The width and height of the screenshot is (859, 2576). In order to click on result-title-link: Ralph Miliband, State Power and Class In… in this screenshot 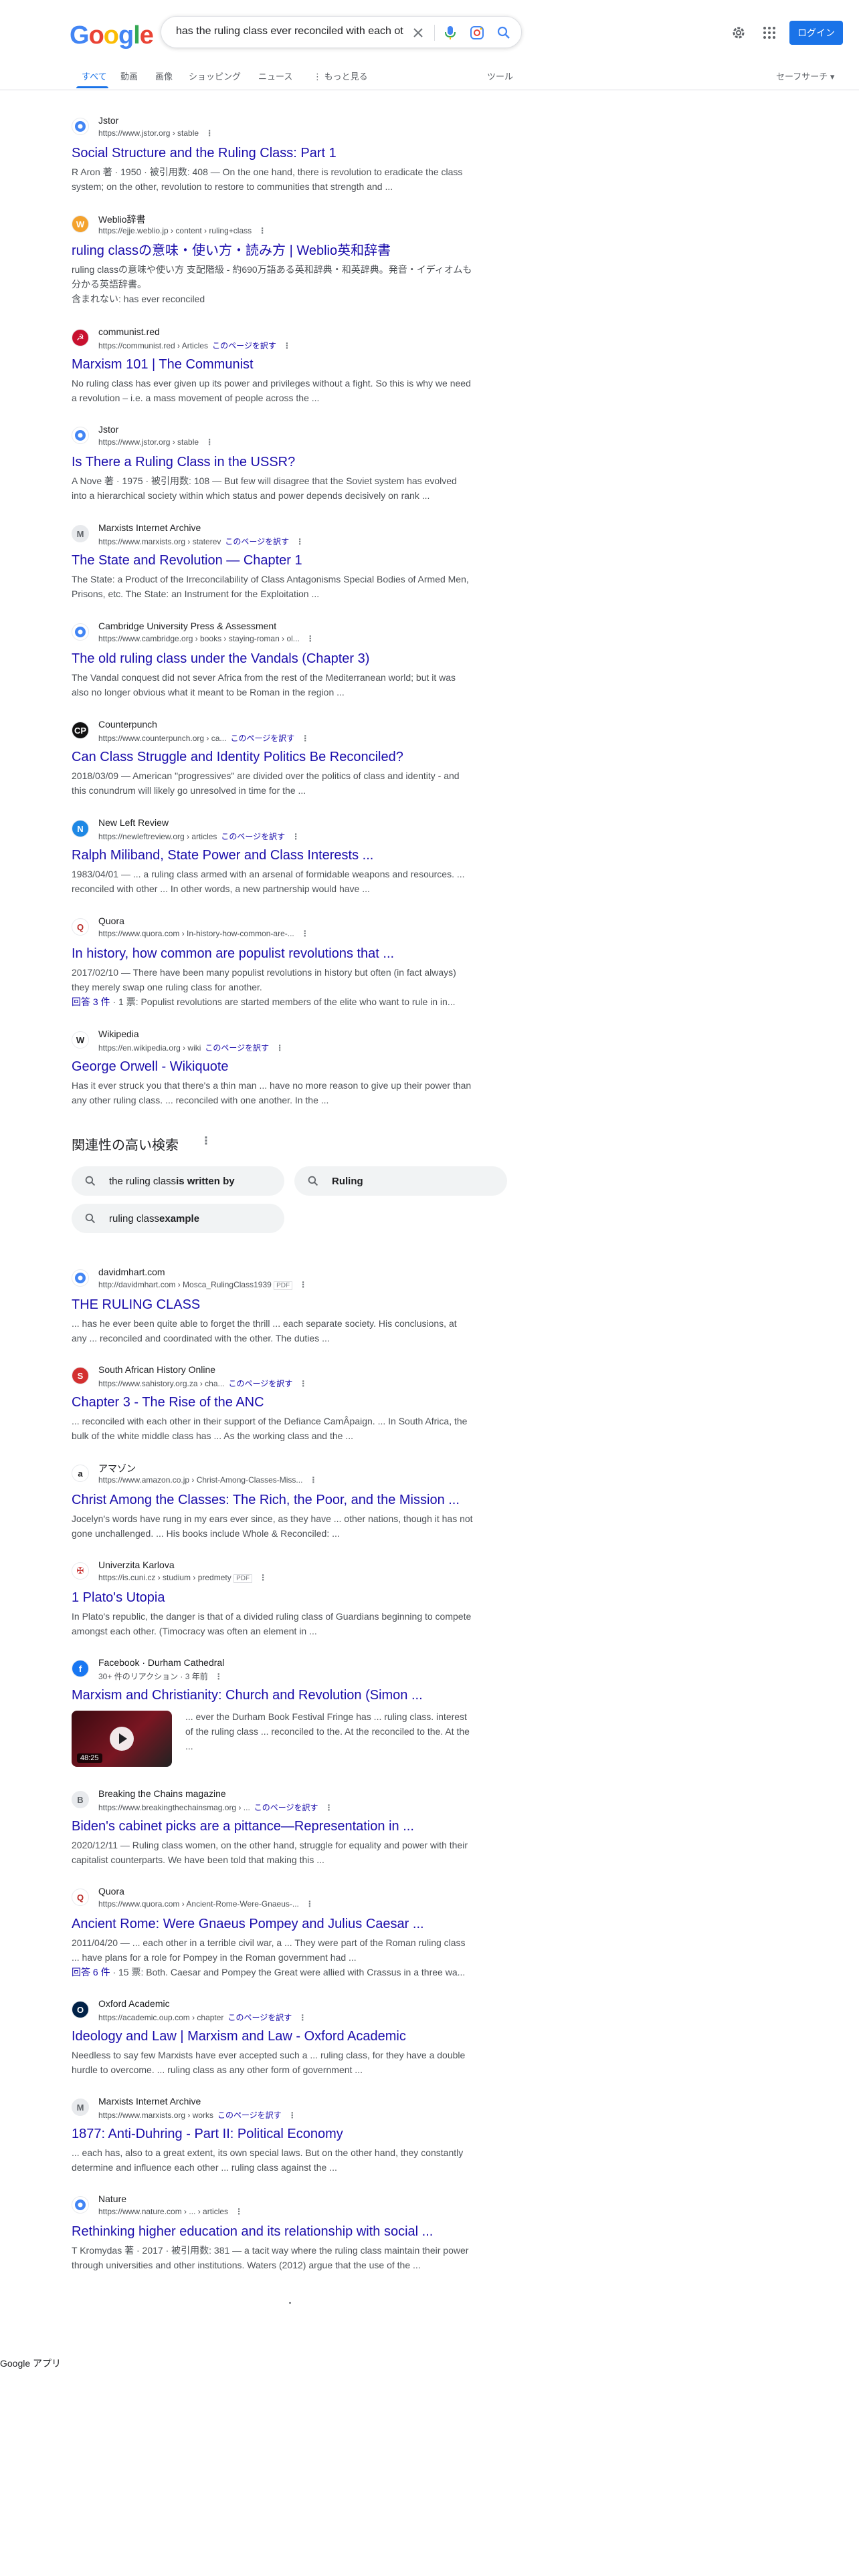, I will do `click(272, 856)`.